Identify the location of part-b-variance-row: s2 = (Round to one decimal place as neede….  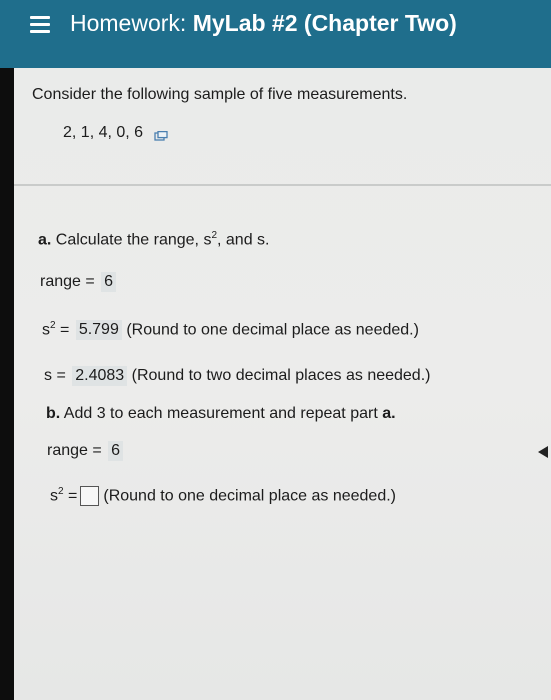
(223, 496).